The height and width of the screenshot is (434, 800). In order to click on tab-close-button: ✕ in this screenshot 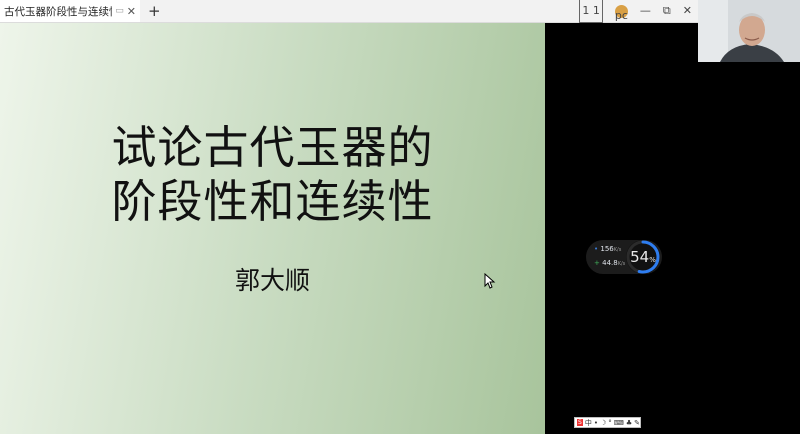, I will do `click(131, 11)`.